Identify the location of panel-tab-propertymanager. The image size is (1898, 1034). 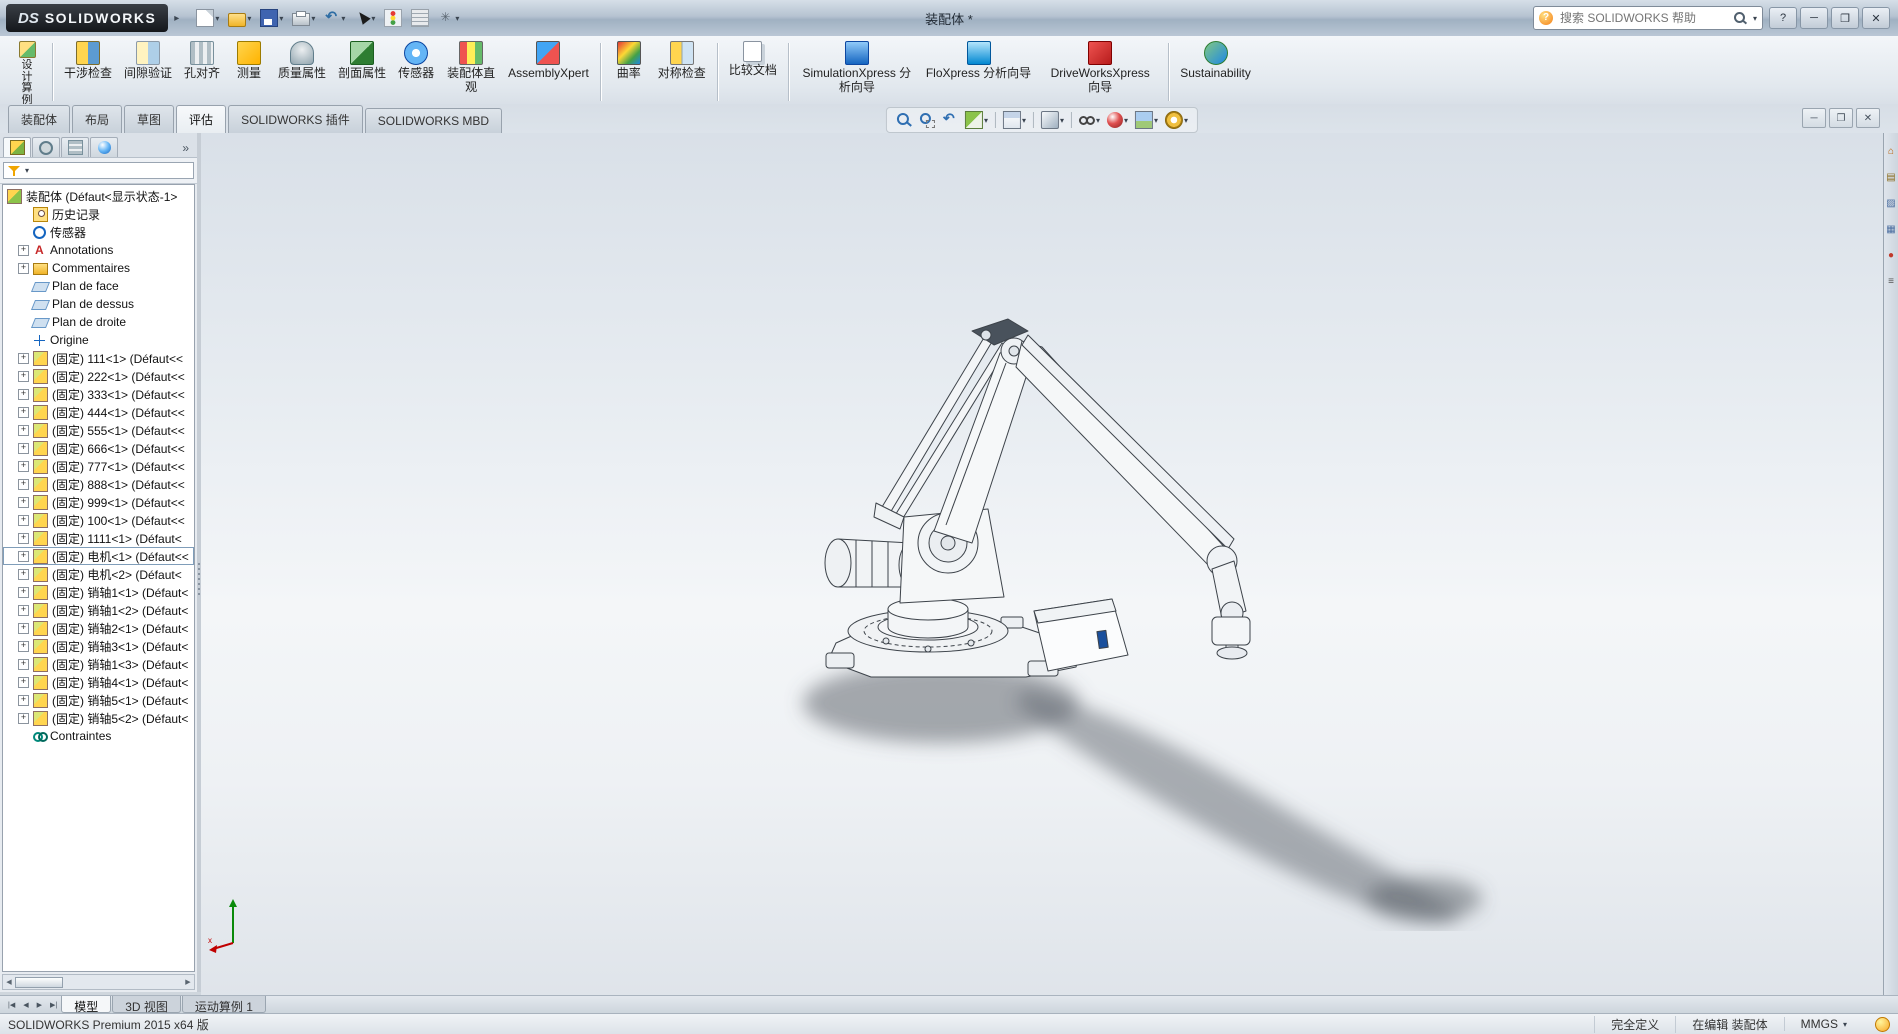
(46, 147).